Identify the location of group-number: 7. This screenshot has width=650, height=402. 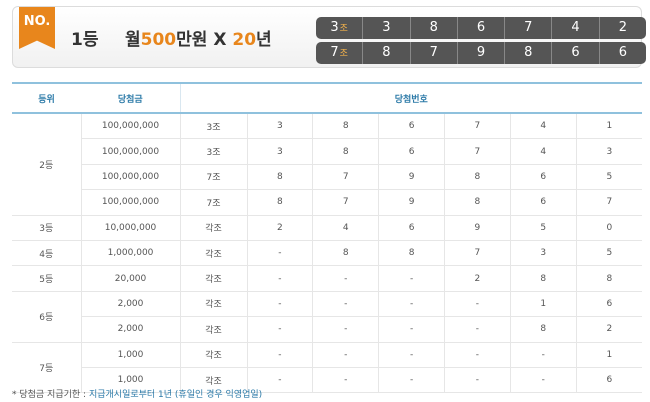
(334, 52).